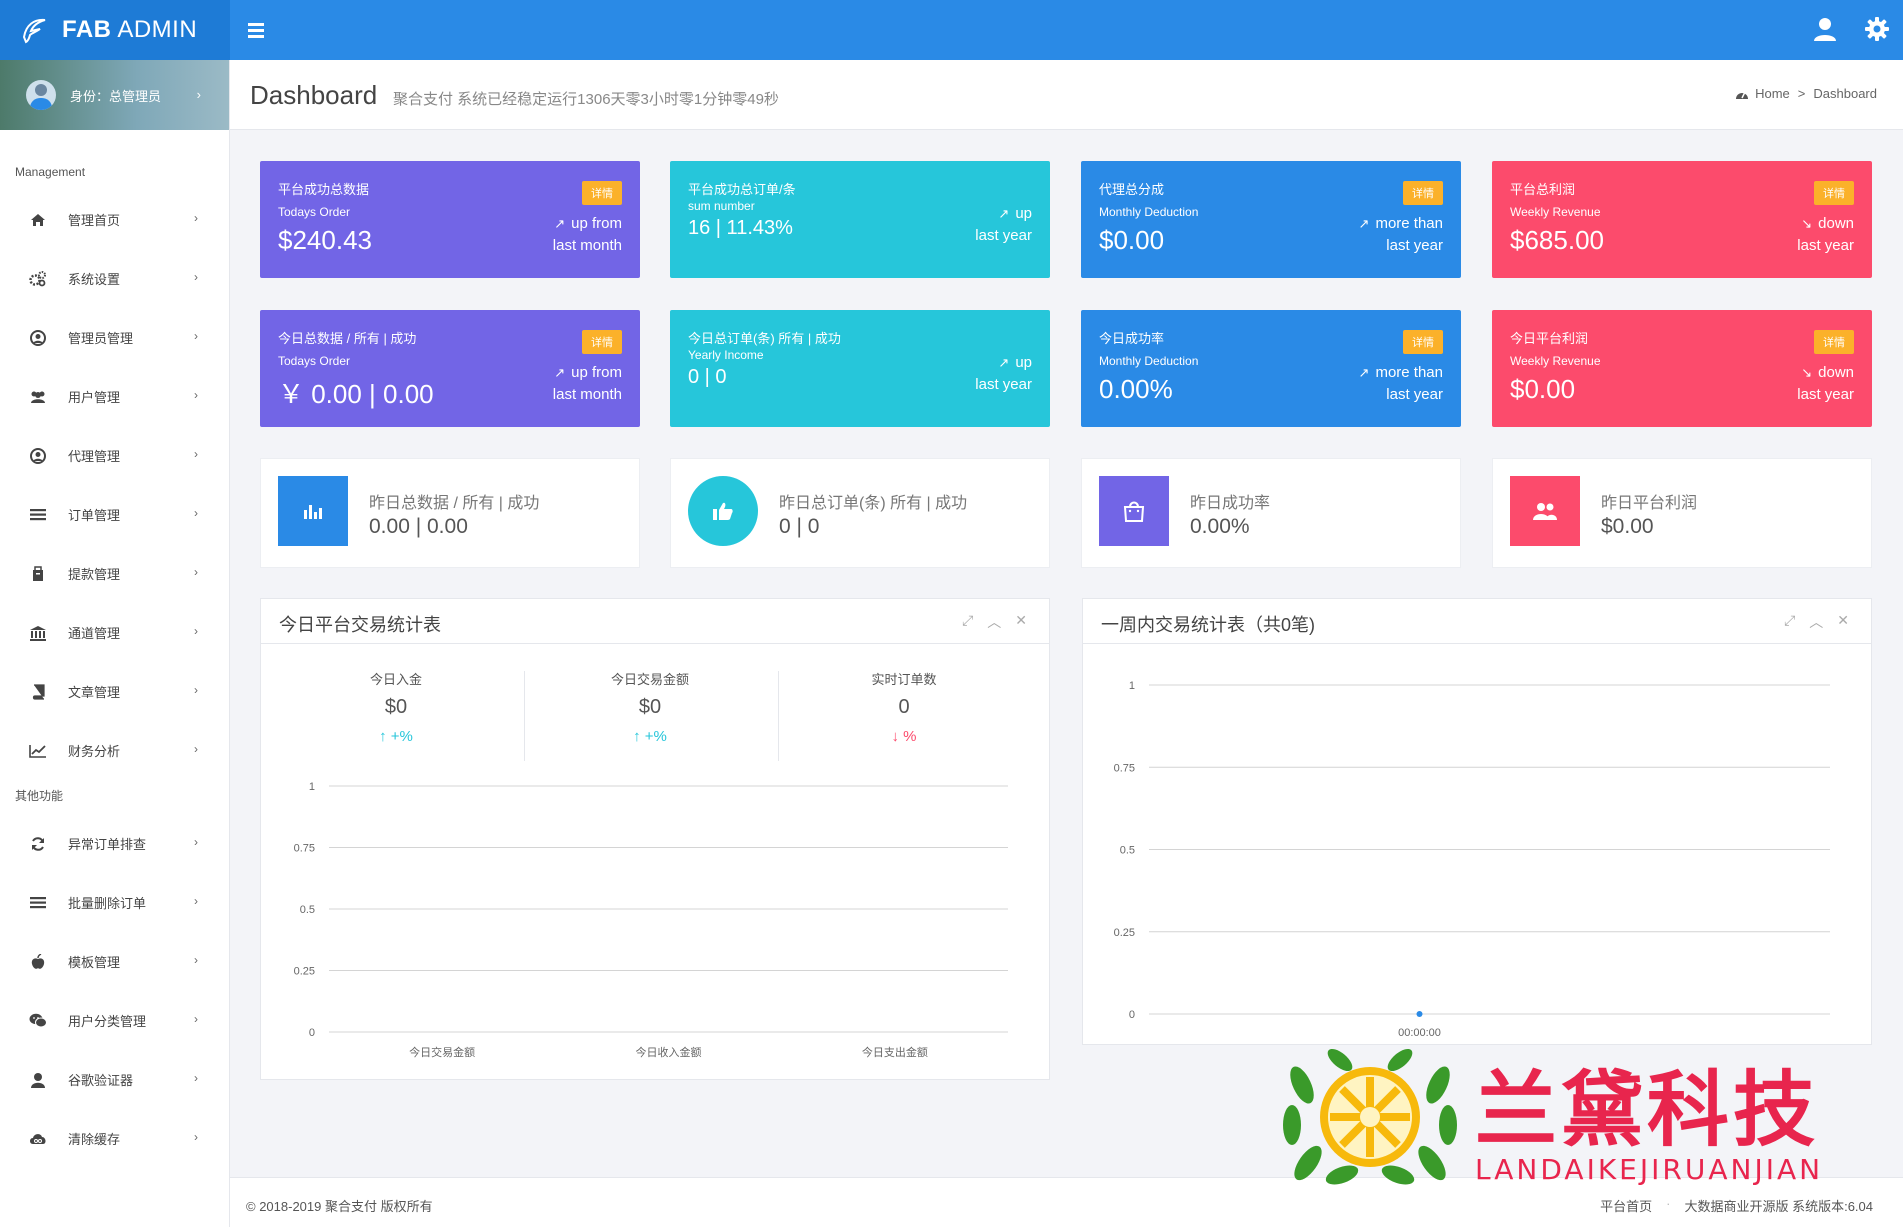 This screenshot has width=1903, height=1227. I want to click on info-card-value: 0.00 | 0.00, so click(418, 526).